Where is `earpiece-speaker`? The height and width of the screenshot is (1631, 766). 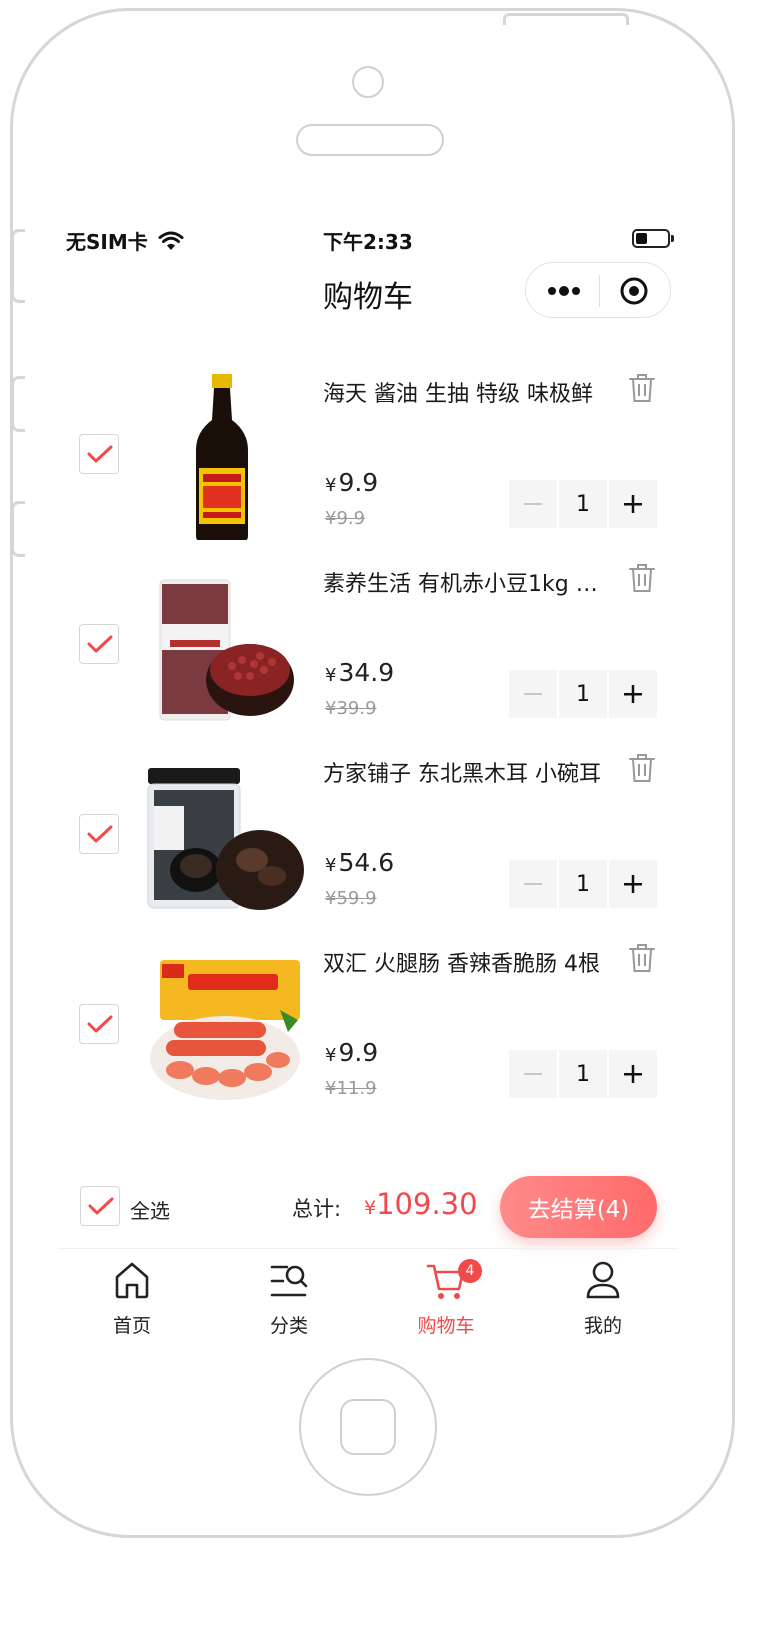
earpiece-speaker is located at coordinates (370, 140).